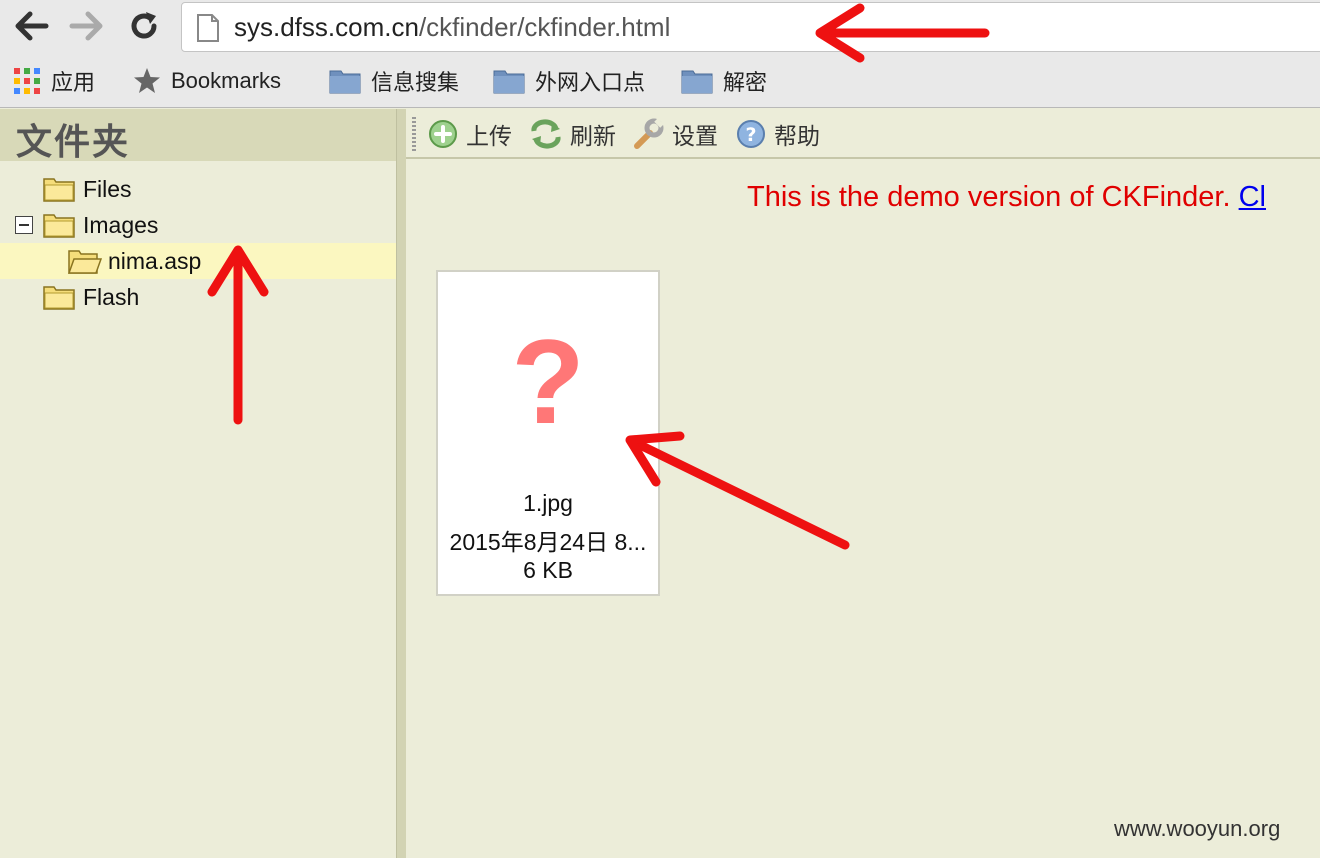 Image resolution: width=1320 pixels, height=858 pixels. I want to click on apps-grid-icon, so click(27, 81).